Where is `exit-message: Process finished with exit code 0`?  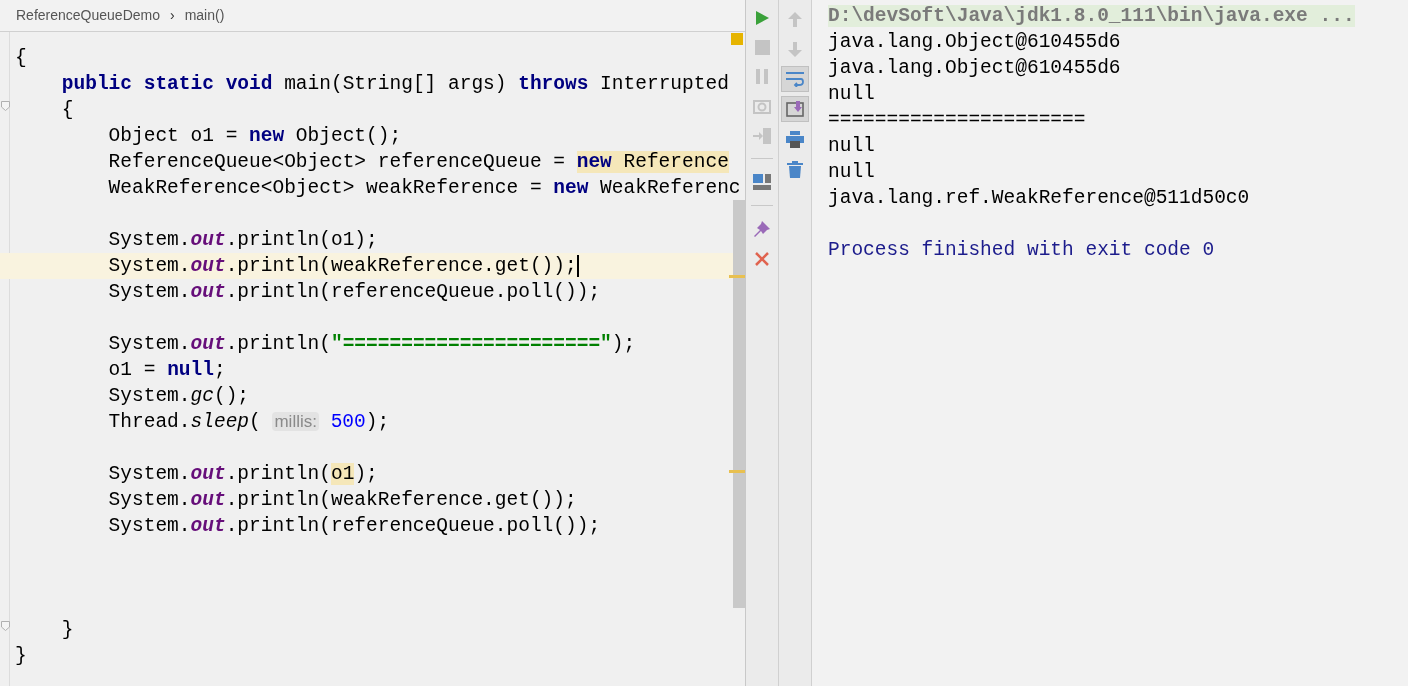
exit-message: Process finished with exit code 0 is located at coordinates (1021, 250).